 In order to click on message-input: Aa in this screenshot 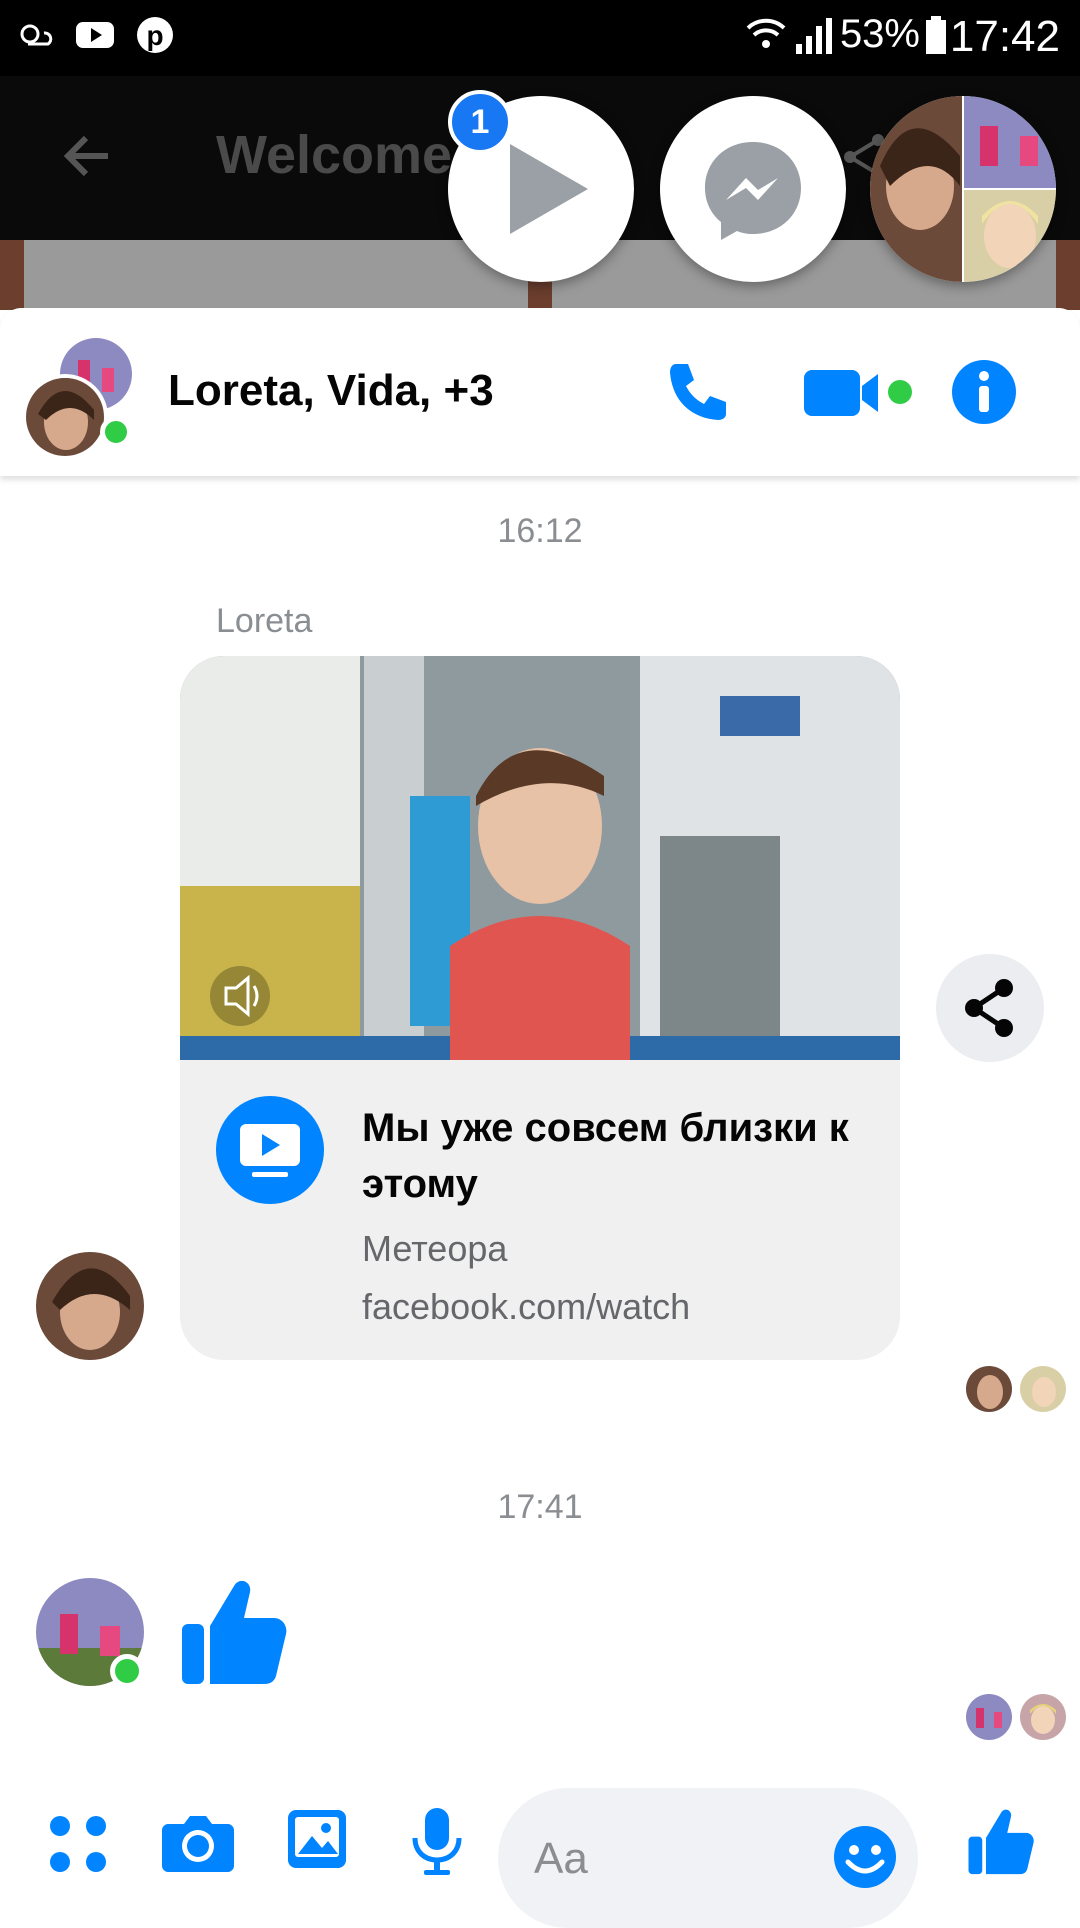, I will do `click(708, 1858)`.